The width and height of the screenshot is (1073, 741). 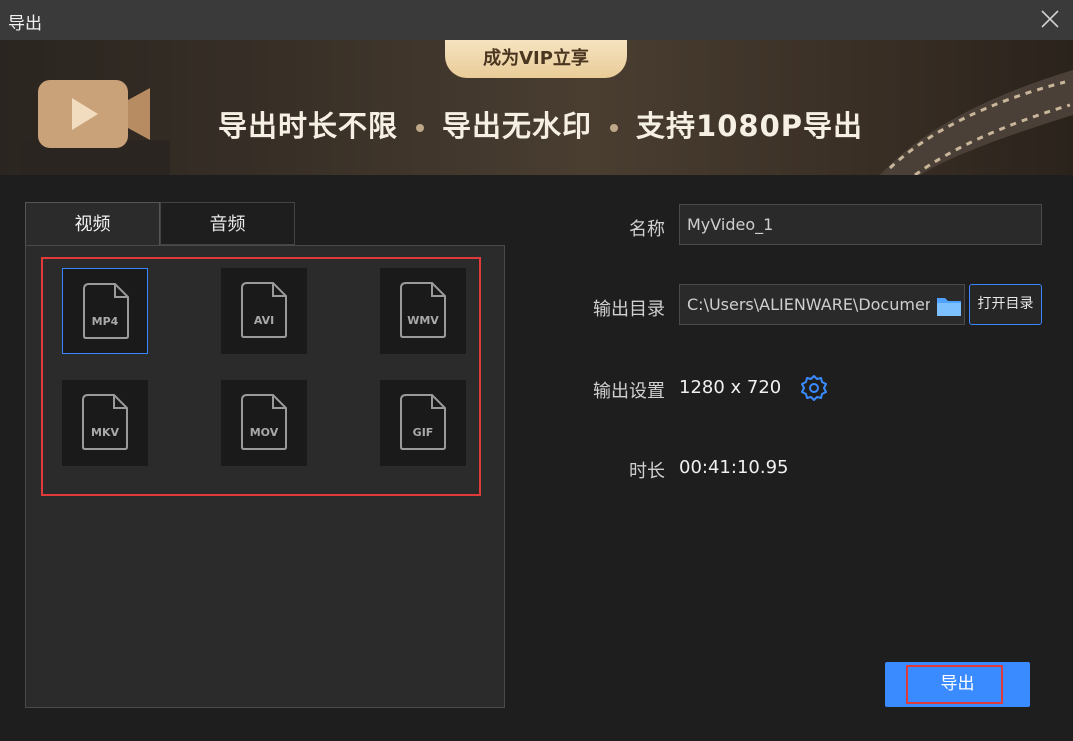 I want to click on format-avi: AVI, so click(x=264, y=311).